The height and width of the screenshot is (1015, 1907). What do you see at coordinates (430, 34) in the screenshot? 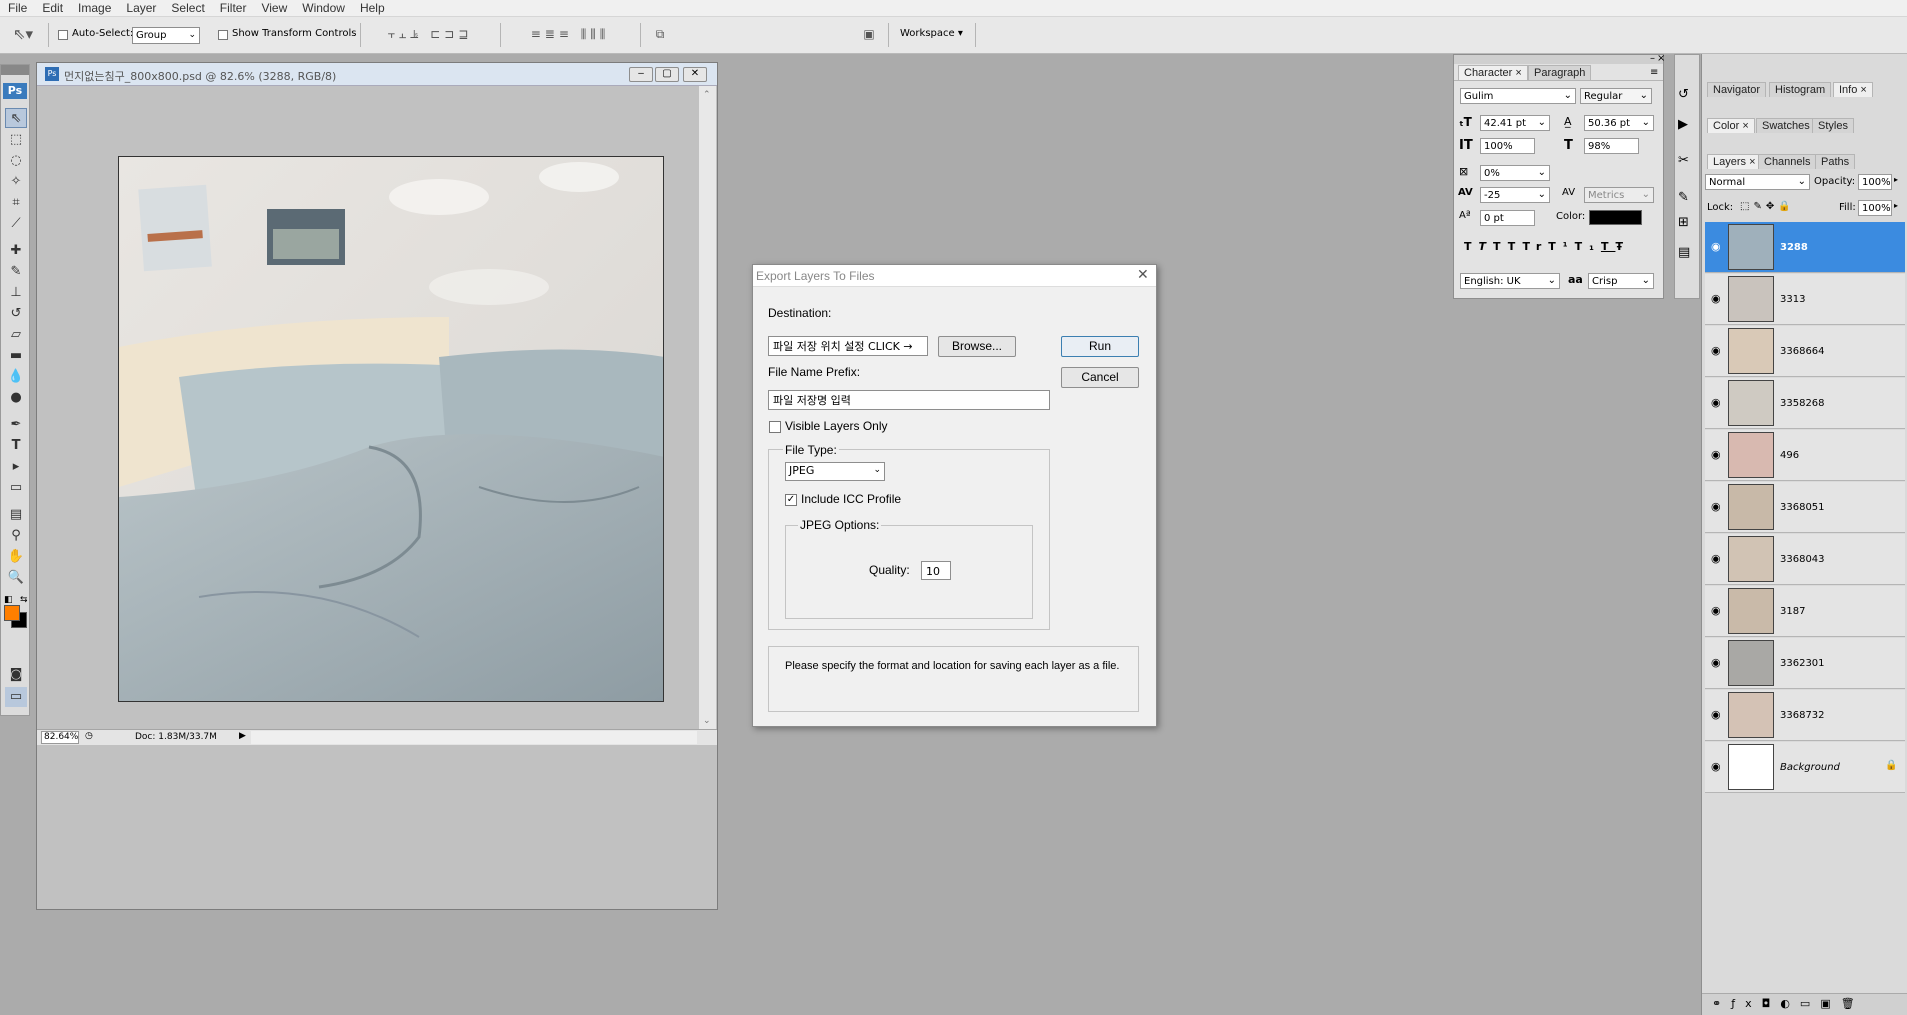
I see `align-buttons-icon: ⫟⫠⫡ ⊏⊐⊒` at bounding box center [430, 34].